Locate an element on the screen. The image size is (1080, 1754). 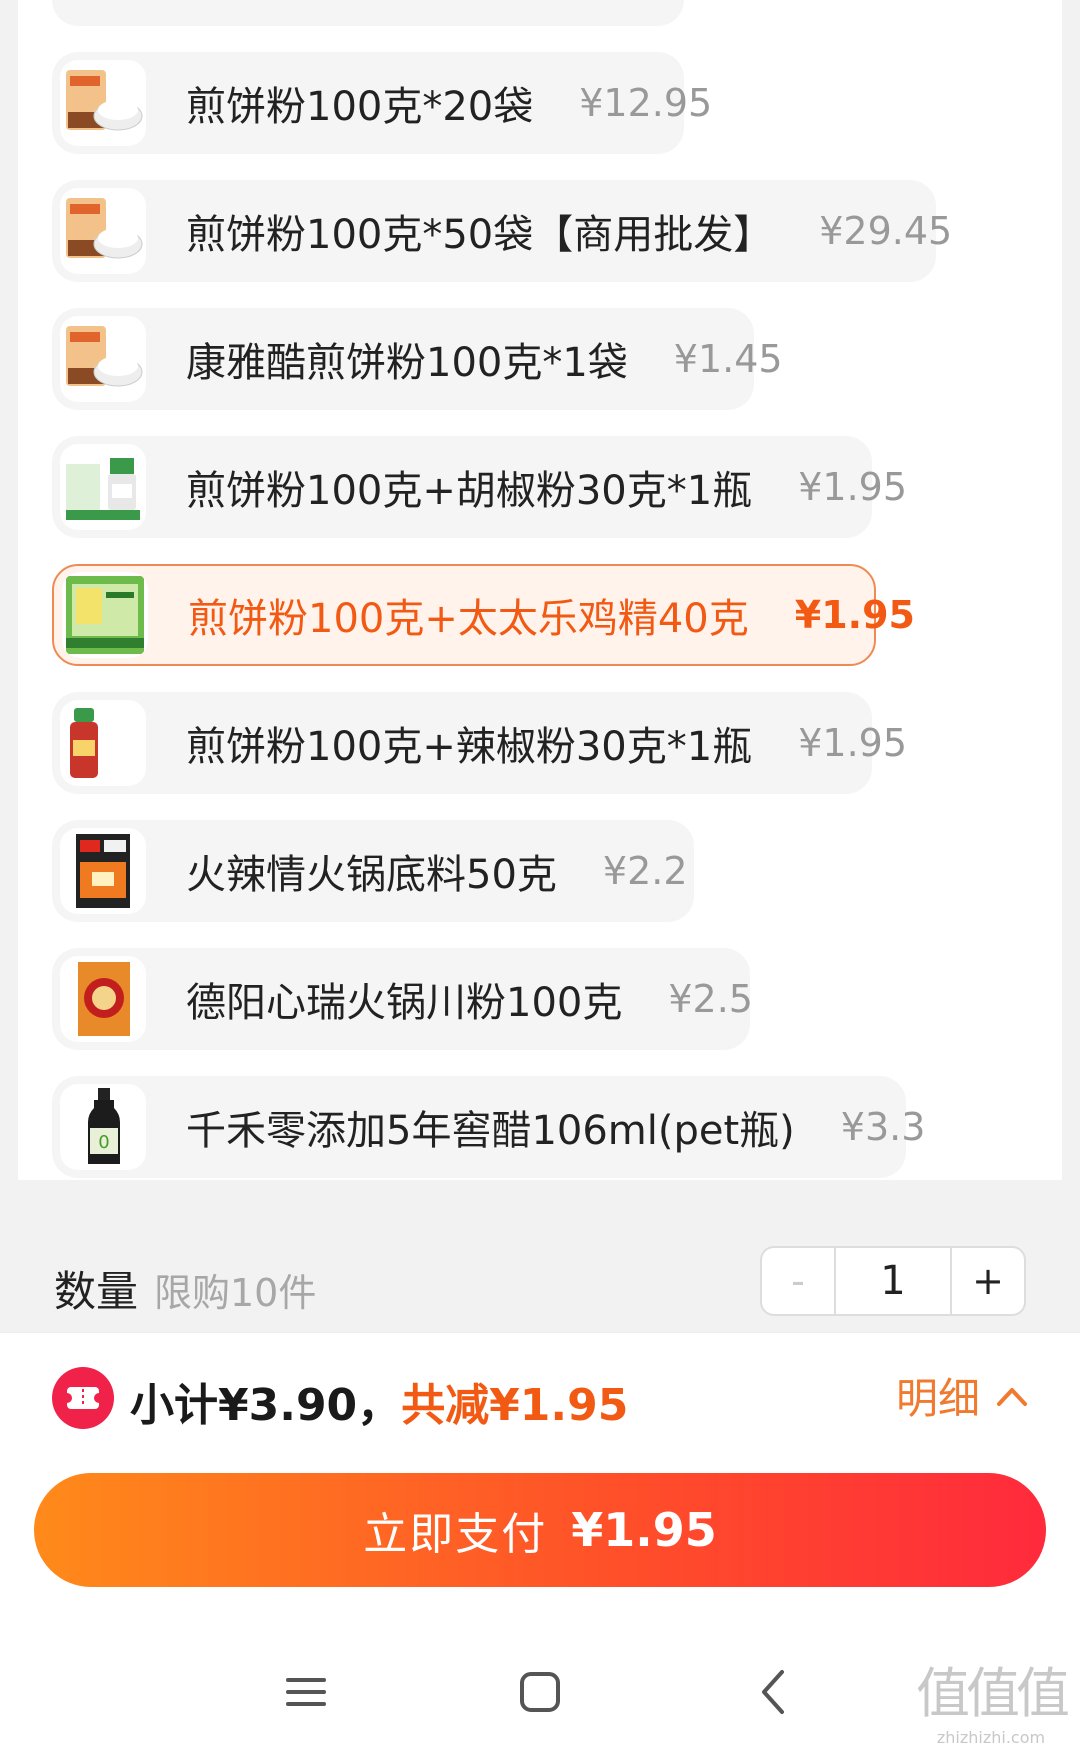
option-item: 煎饼粉100克+胡椒粉30克*1瓶 ¥1.95 is located at coordinates (479, 487).